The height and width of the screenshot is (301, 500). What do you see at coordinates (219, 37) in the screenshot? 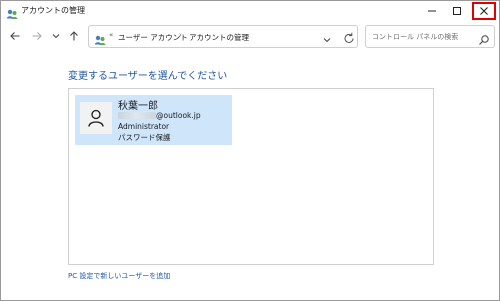
I see `breadcrumb-manage-accounts: アカウントの管理` at bounding box center [219, 37].